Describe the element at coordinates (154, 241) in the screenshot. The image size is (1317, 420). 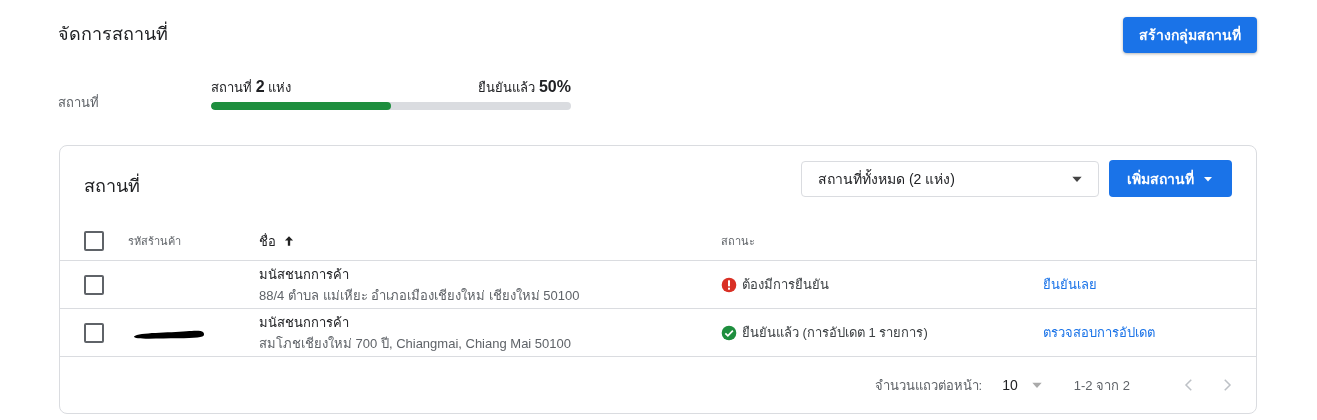
I see `column-header: รหัสร้านค้า` at that location.